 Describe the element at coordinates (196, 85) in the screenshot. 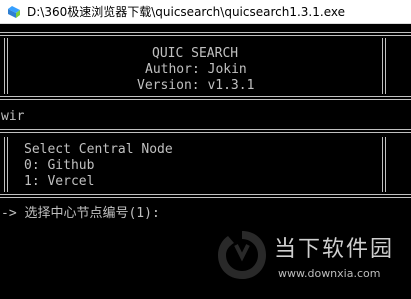

I see `banner-version: Version: v1.3.1` at that location.